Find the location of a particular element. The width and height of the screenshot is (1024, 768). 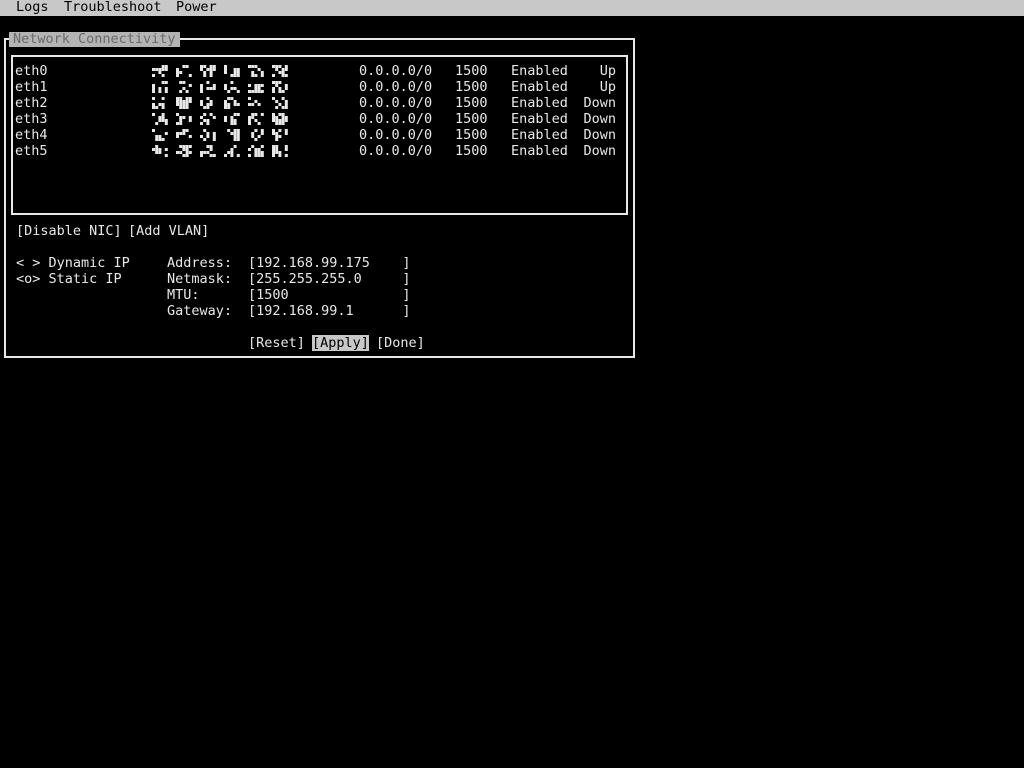

nic-row: eth4 0.0.0.0/0 1500 Enabled Down is located at coordinates (319, 135).